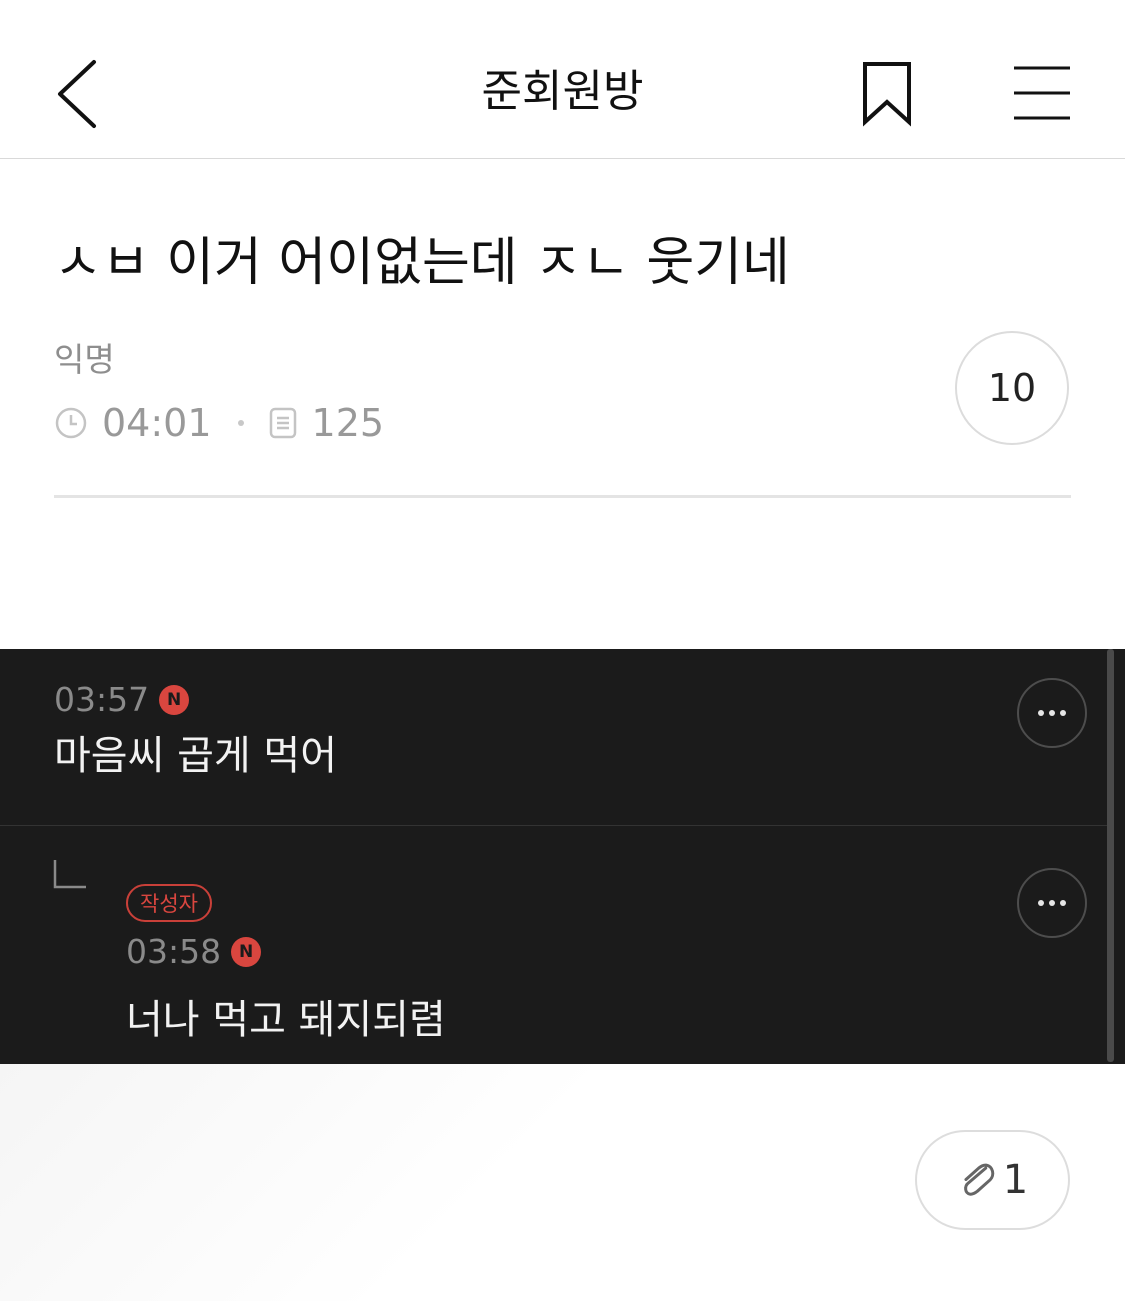 The height and width of the screenshot is (1301, 1125). I want to click on menu-button, so click(1043, 93).